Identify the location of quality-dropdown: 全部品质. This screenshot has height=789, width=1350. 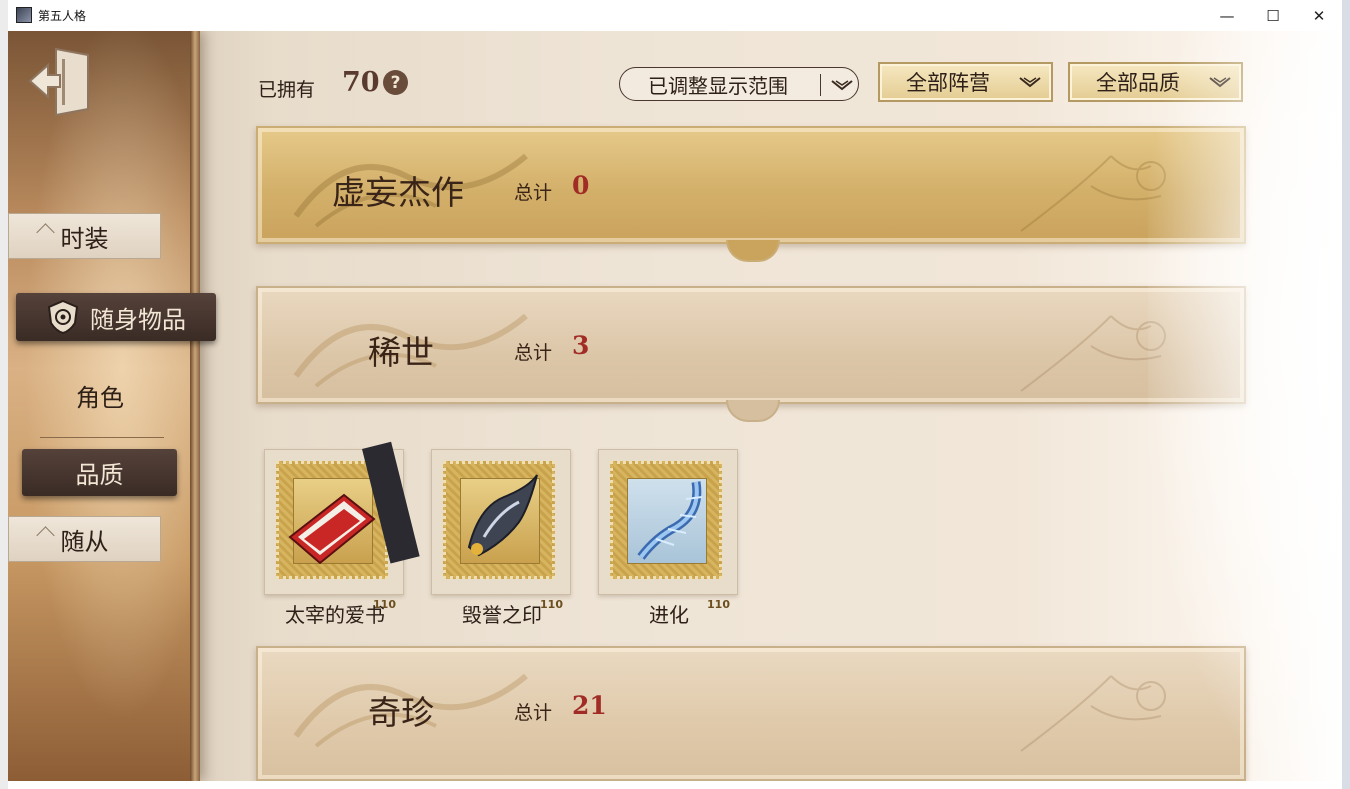
(1155, 82).